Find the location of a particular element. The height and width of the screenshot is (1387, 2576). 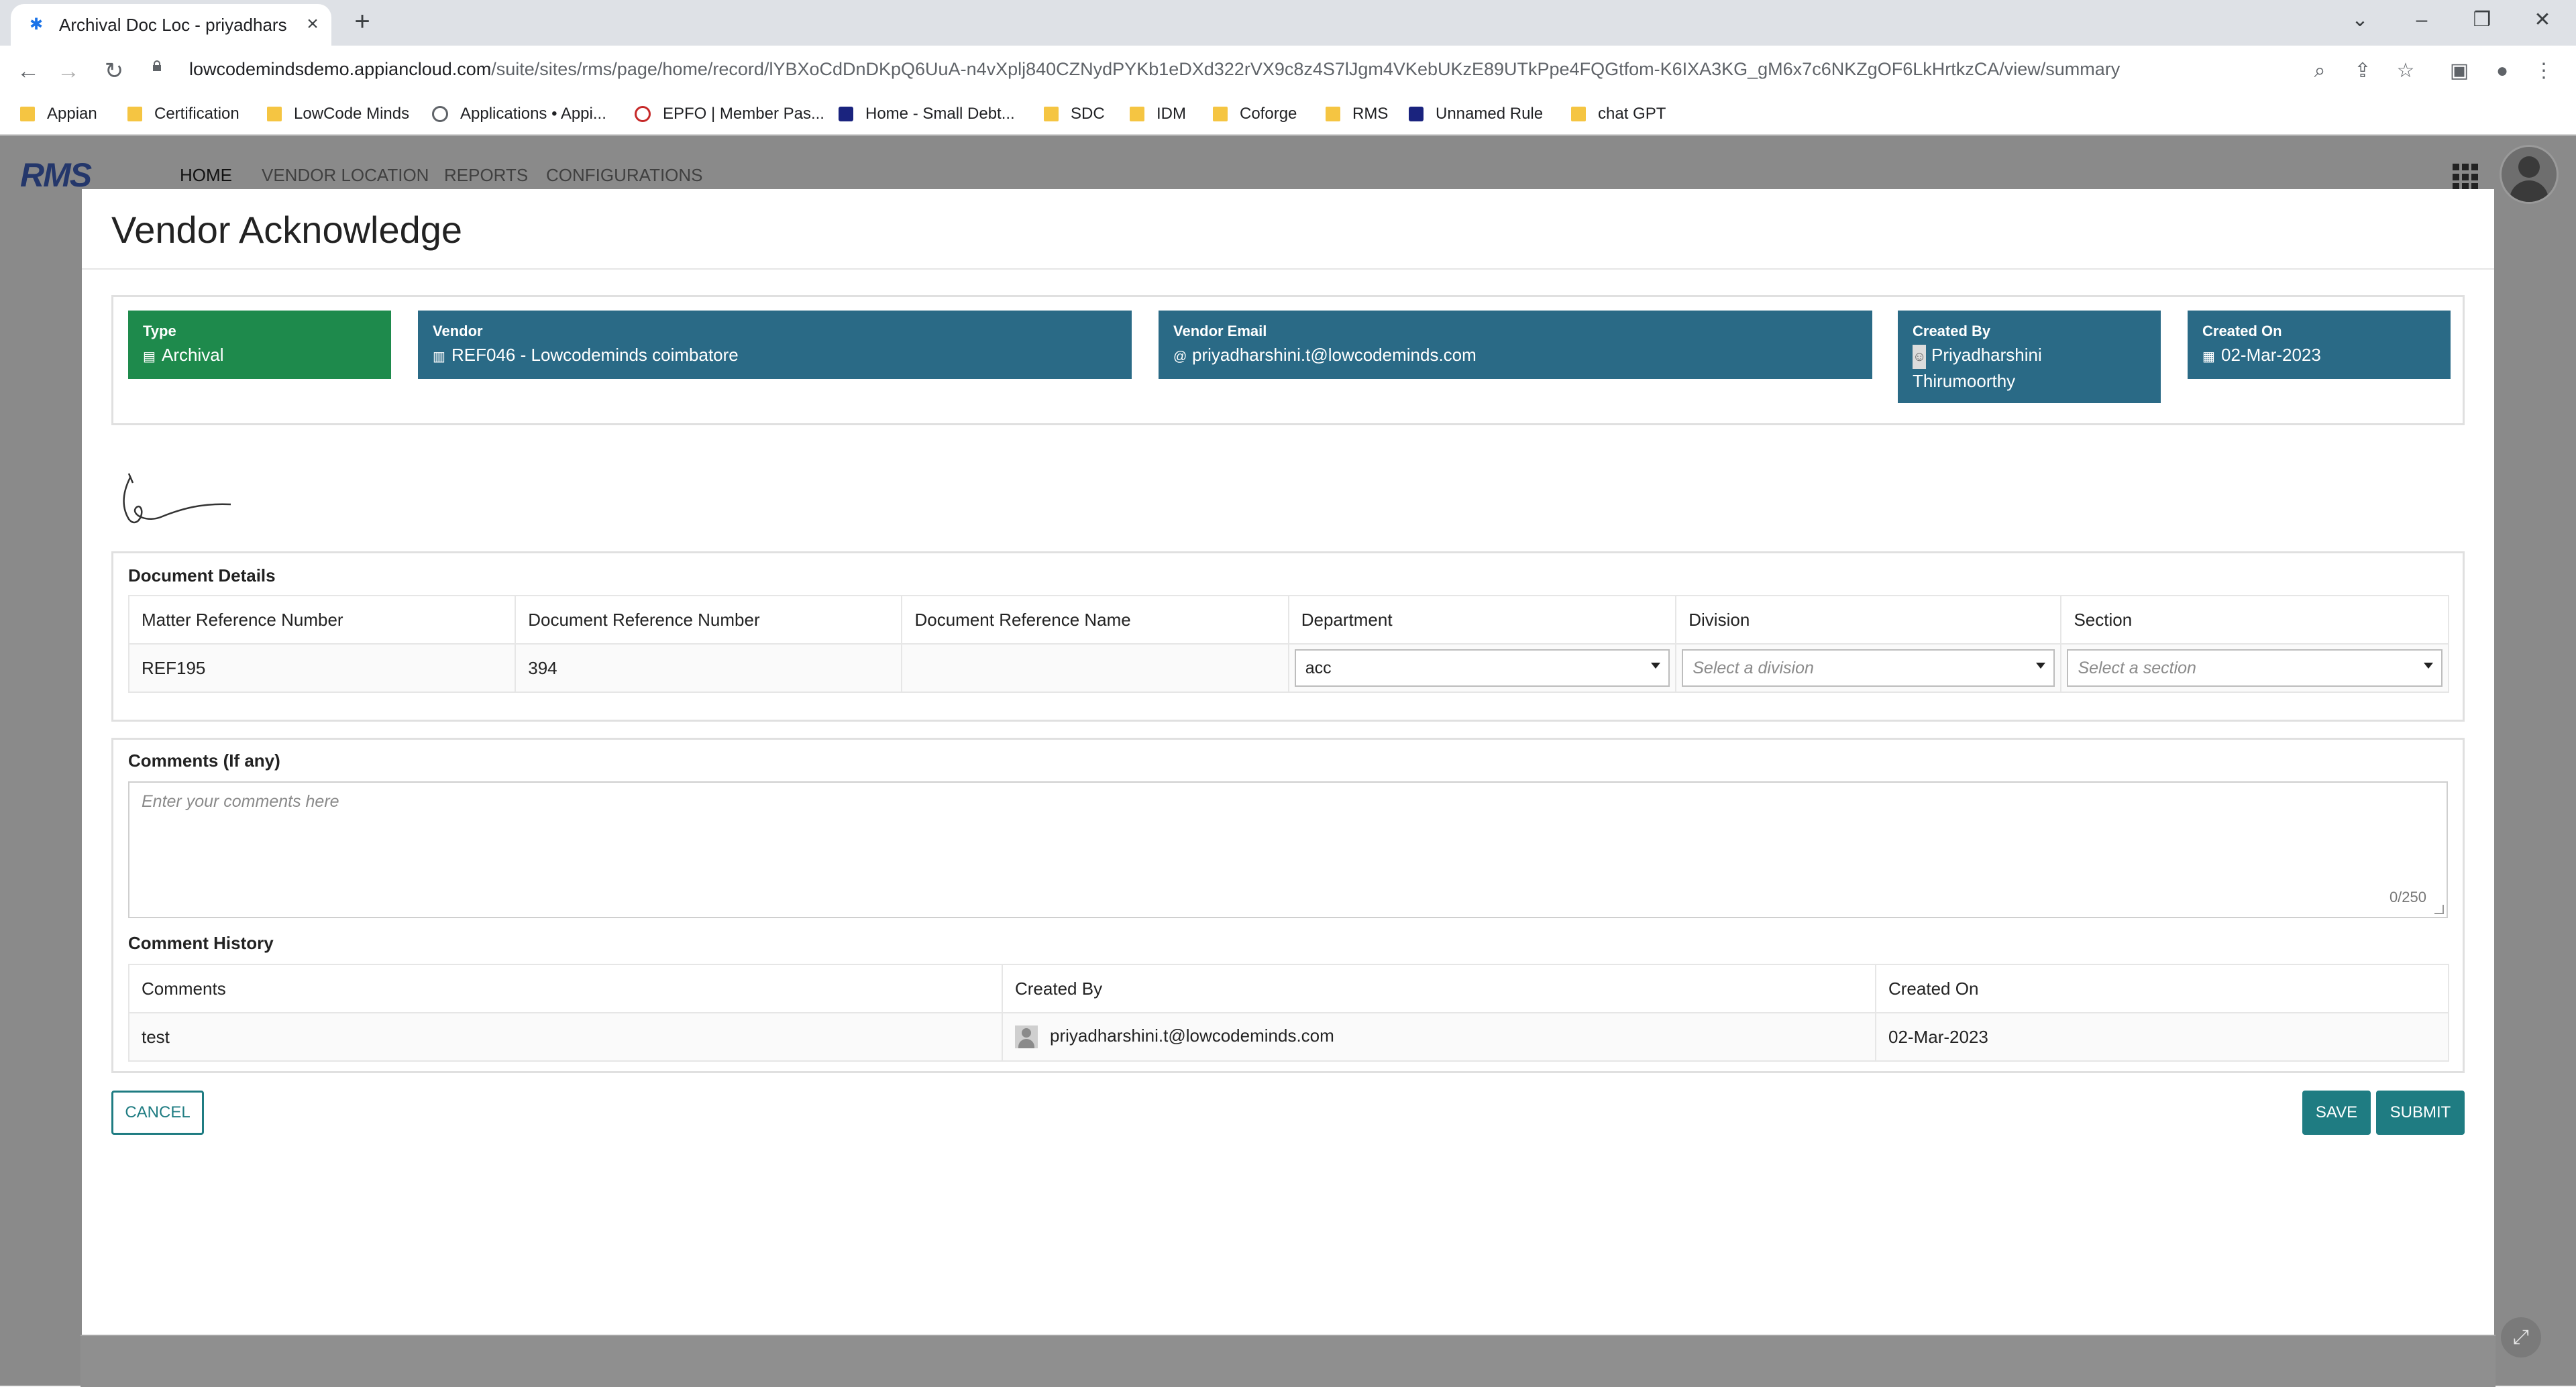

column-header: Created On is located at coordinates (2162, 988).